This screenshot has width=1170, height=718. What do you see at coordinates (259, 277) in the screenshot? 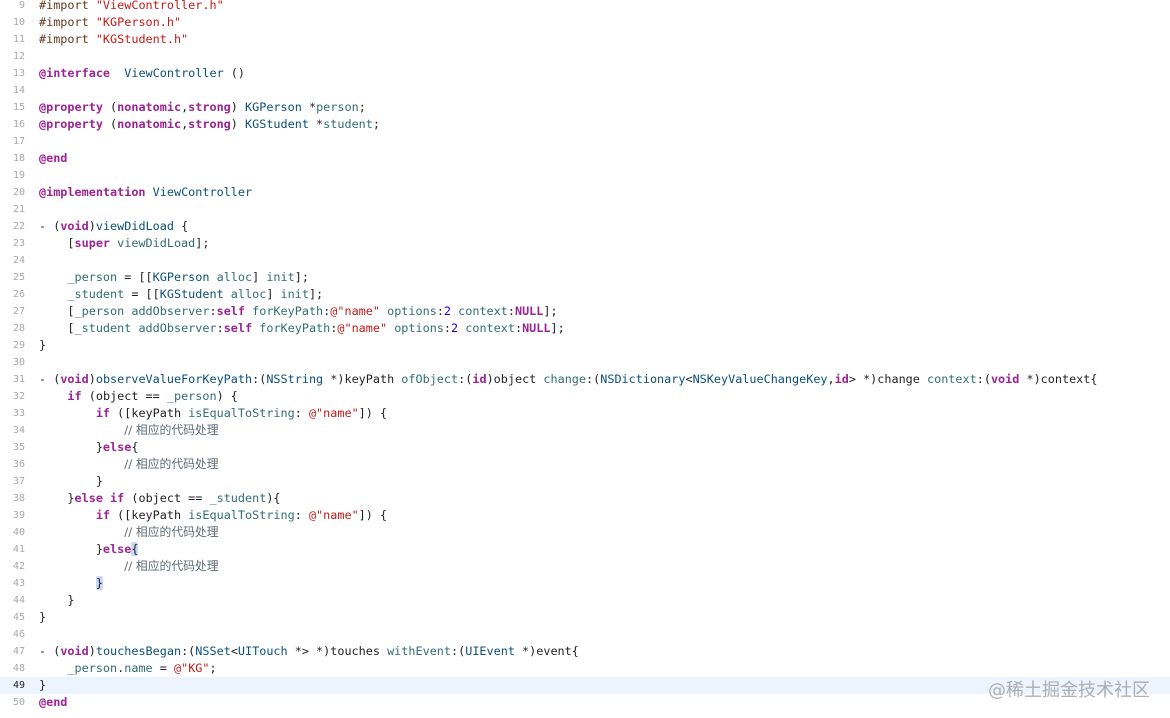
I see `code-token: ]` at bounding box center [259, 277].